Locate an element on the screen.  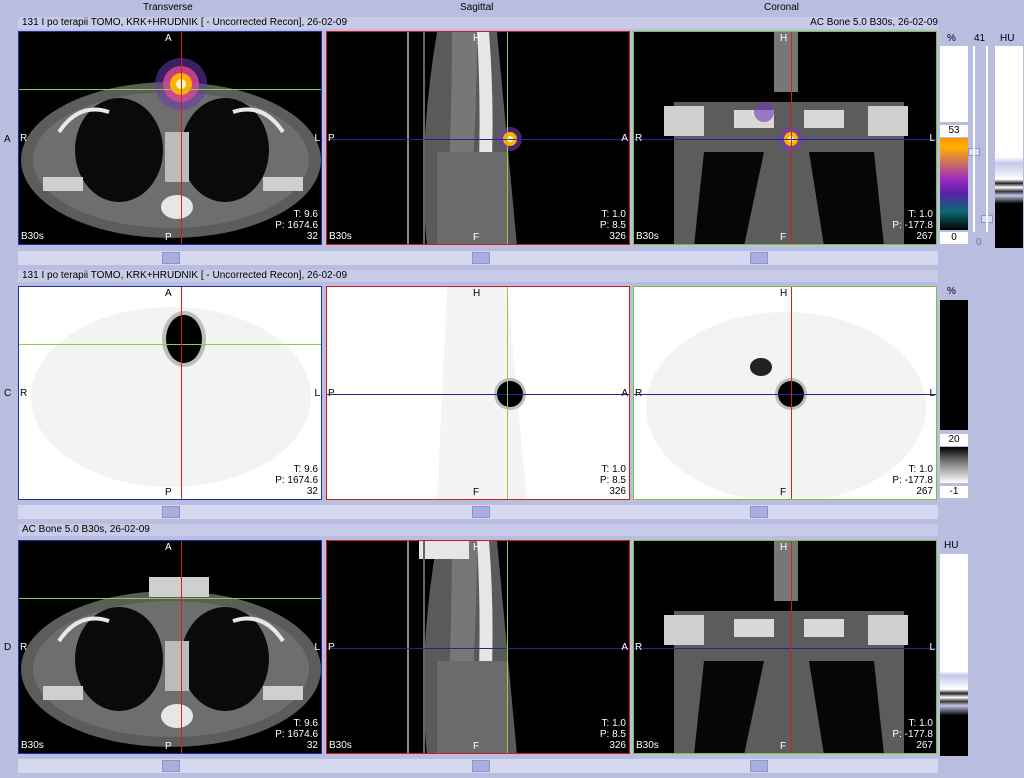
row-a-pet-colormap is located at coordinates (954, 184).